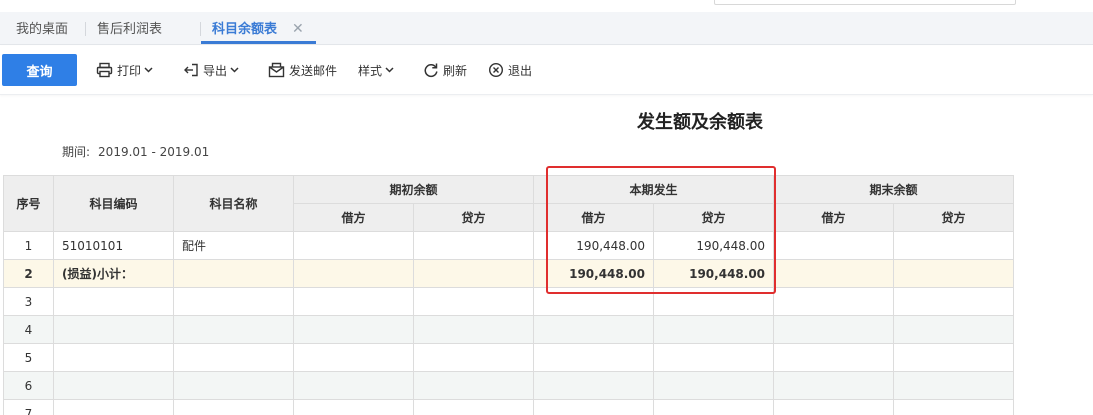 The image size is (1093, 415). Describe the element at coordinates (233, 203) in the screenshot. I see `header-account-name: 科目名称` at that location.